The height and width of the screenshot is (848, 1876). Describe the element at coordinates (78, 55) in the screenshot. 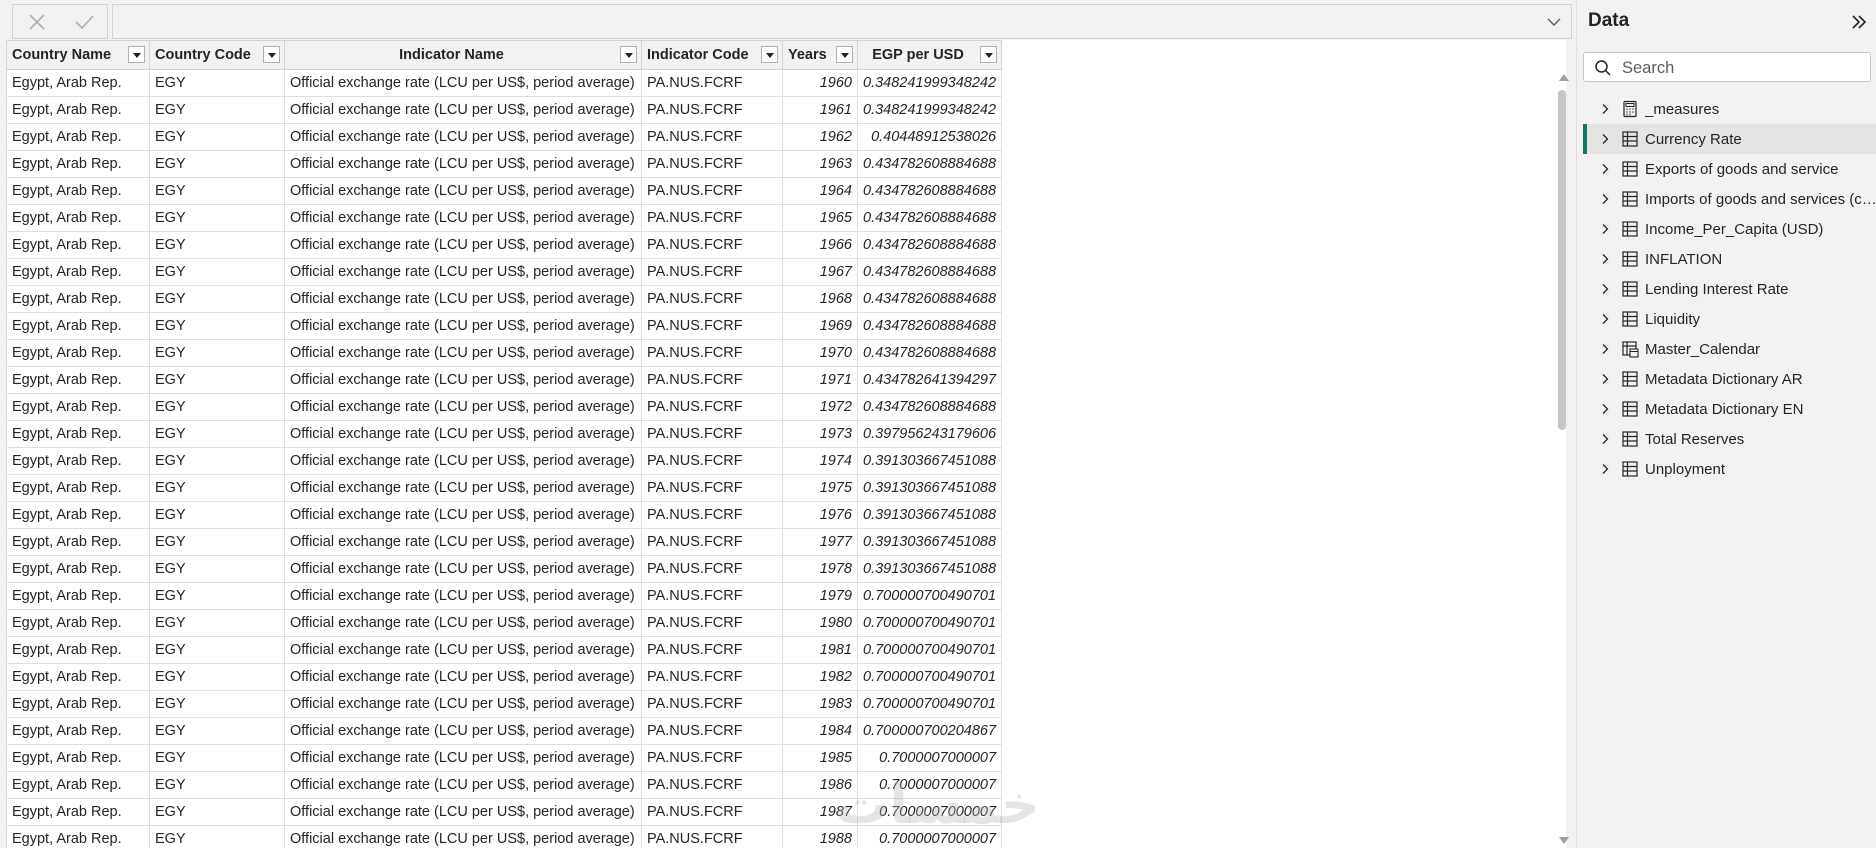

I see `column-header-country-name: Country Name` at that location.